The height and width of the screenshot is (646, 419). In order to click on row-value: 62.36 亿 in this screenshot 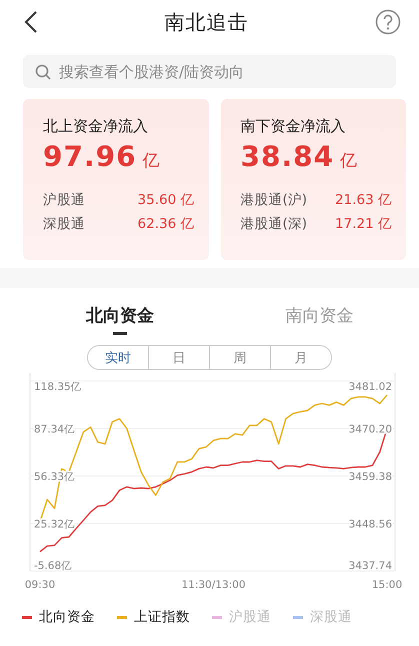, I will do `click(166, 224)`.